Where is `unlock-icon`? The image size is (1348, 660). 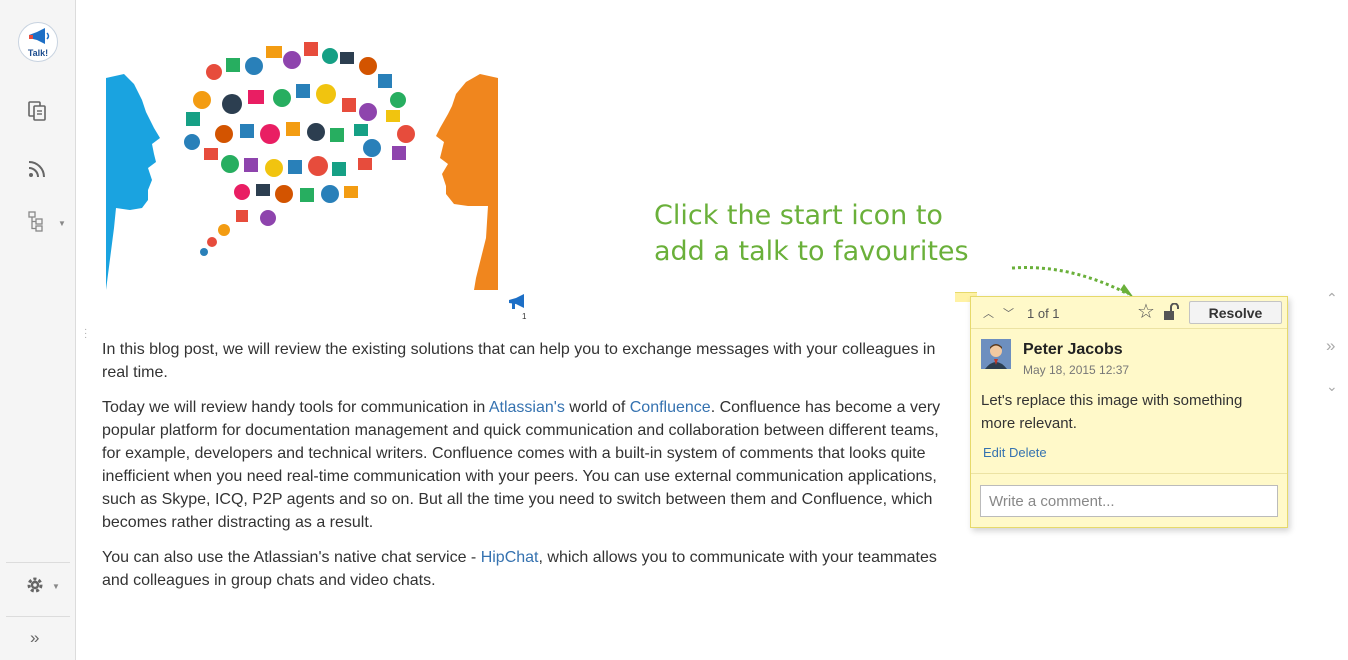
unlock-icon is located at coordinates (1171, 312).